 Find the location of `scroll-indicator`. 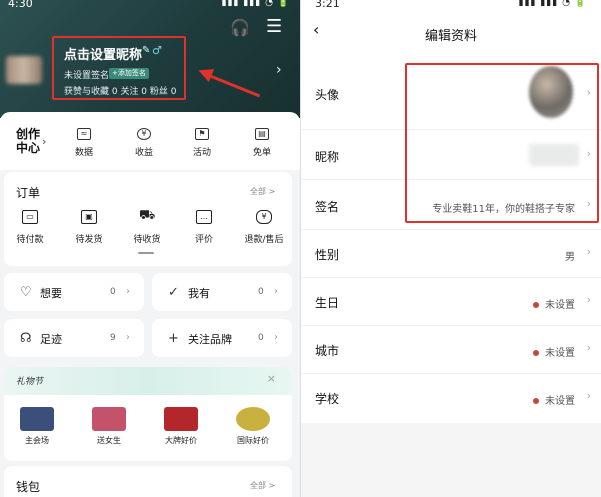

scroll-indicator is located at coordinates (146, 253).